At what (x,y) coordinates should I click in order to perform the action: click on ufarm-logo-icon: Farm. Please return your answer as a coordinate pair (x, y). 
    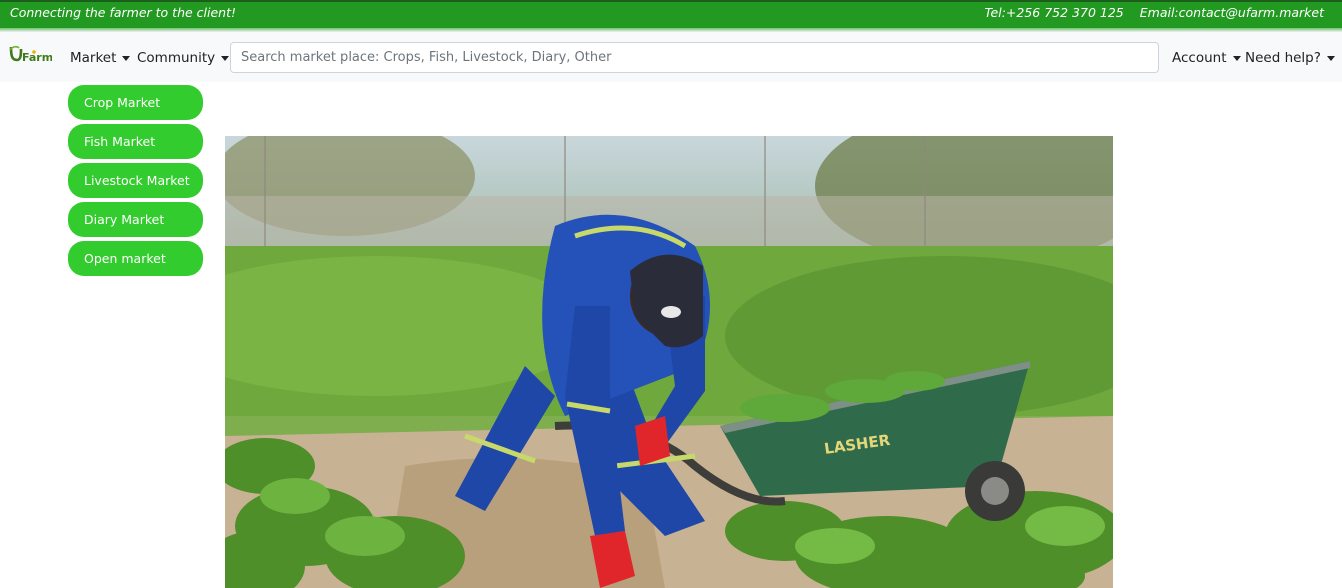
    Looking at the image, I should click on (31, 54).